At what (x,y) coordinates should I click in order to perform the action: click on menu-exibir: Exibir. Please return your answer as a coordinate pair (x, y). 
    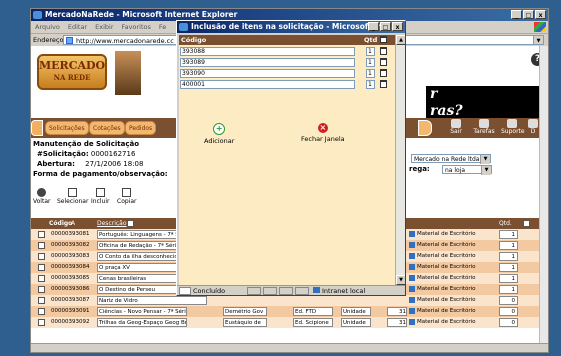
    Looking at the image, I should click on (104, 27).